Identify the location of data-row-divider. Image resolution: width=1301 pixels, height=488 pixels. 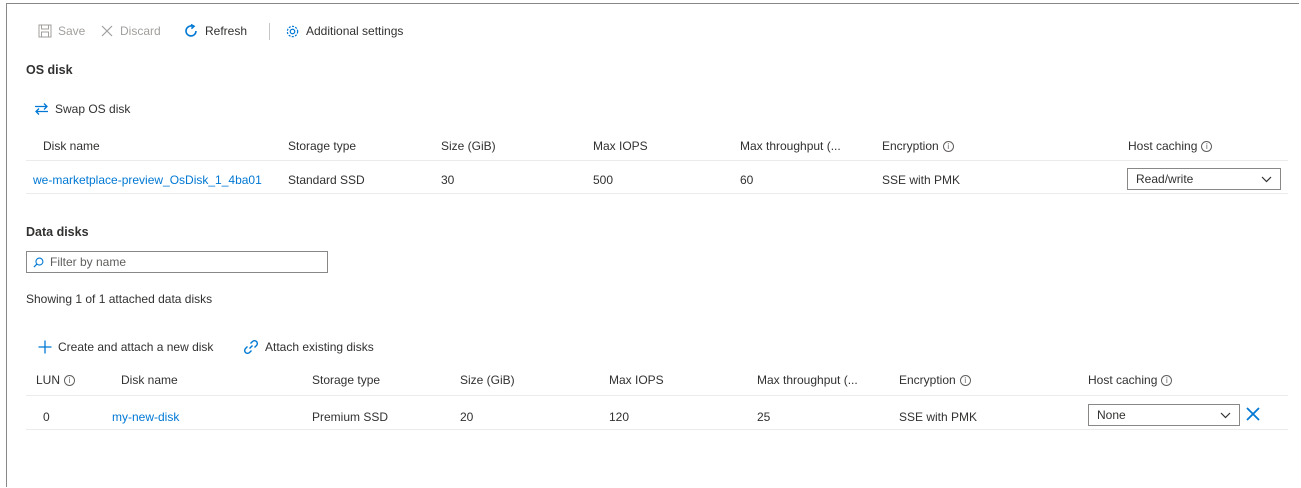
(657, 429).